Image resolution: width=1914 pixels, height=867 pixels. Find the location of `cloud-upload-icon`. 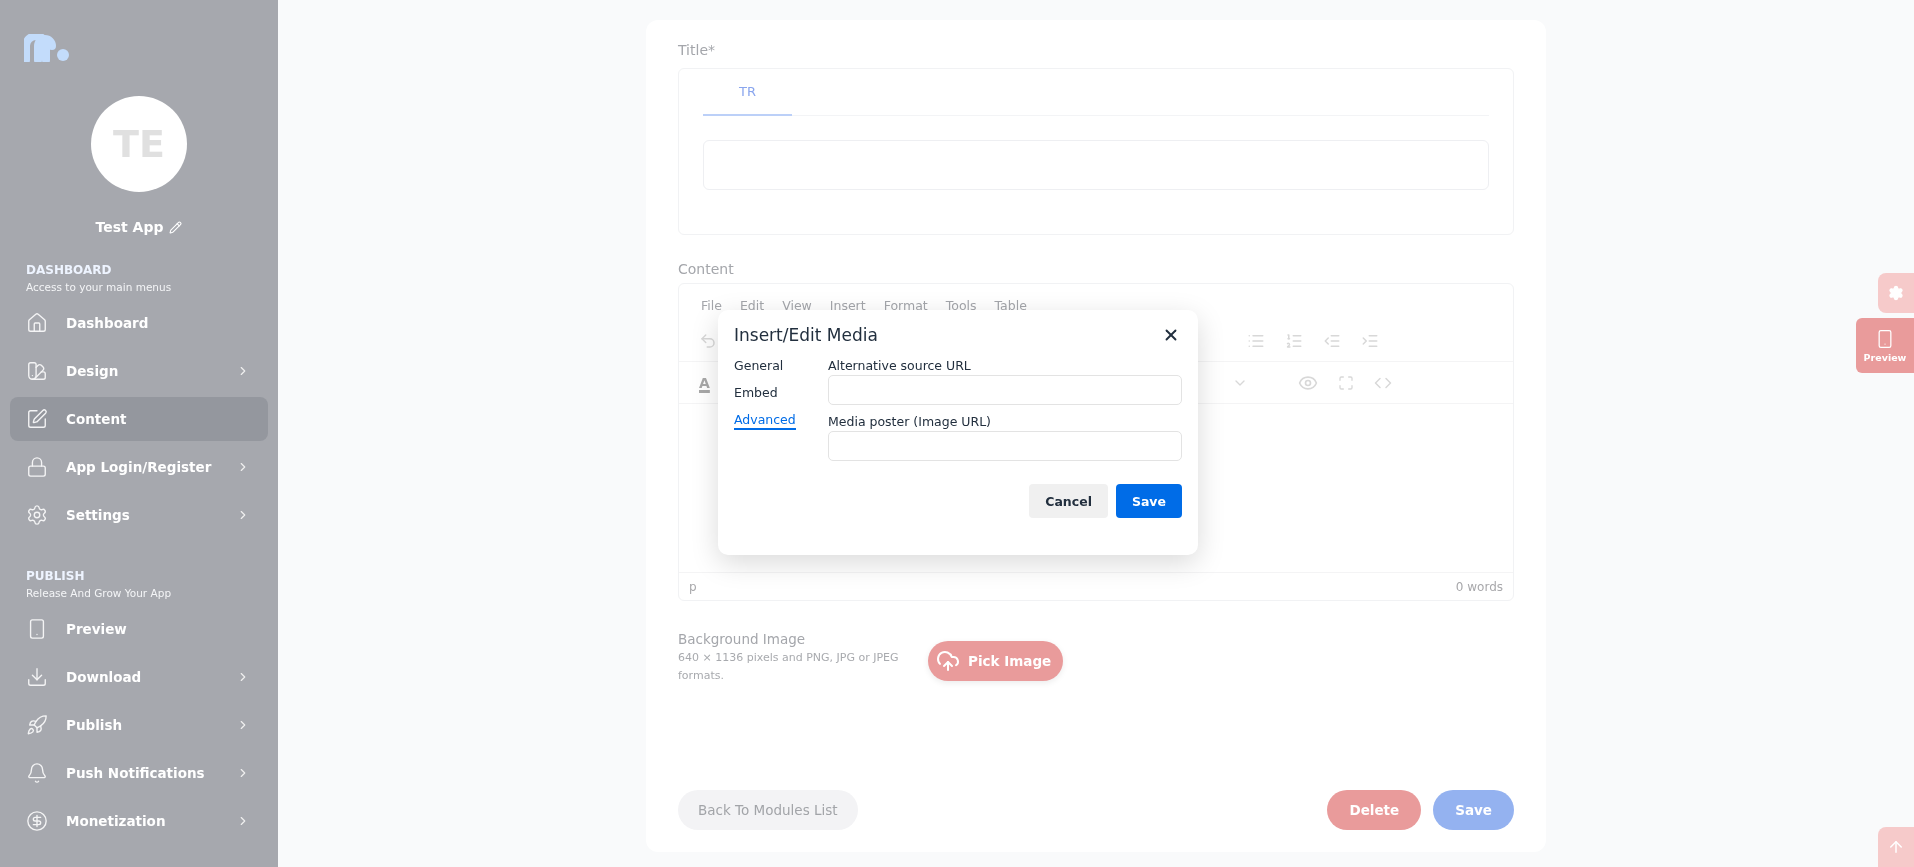

cloud-upload-icon is located at coordinates (948, 661).